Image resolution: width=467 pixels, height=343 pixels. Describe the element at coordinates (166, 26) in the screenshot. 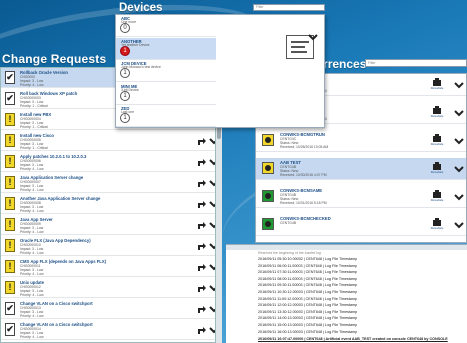

I see `device-row: ABC One more 0` at that location.